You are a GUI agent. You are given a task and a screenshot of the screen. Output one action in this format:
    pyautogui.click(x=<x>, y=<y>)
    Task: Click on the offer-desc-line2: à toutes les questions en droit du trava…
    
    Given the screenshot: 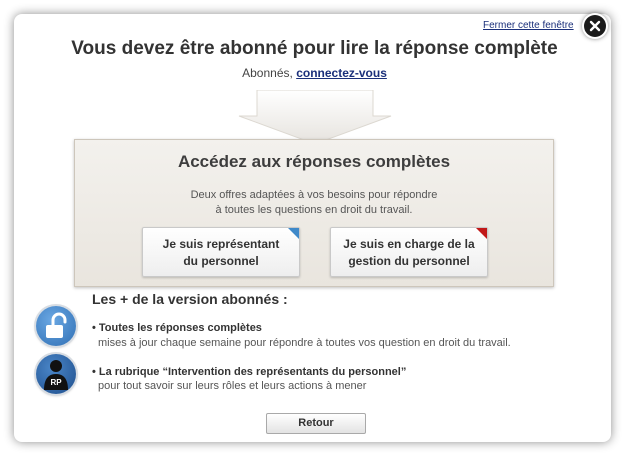 What is the action you would take?
    pyautogui.click(x=314, y=210)
    